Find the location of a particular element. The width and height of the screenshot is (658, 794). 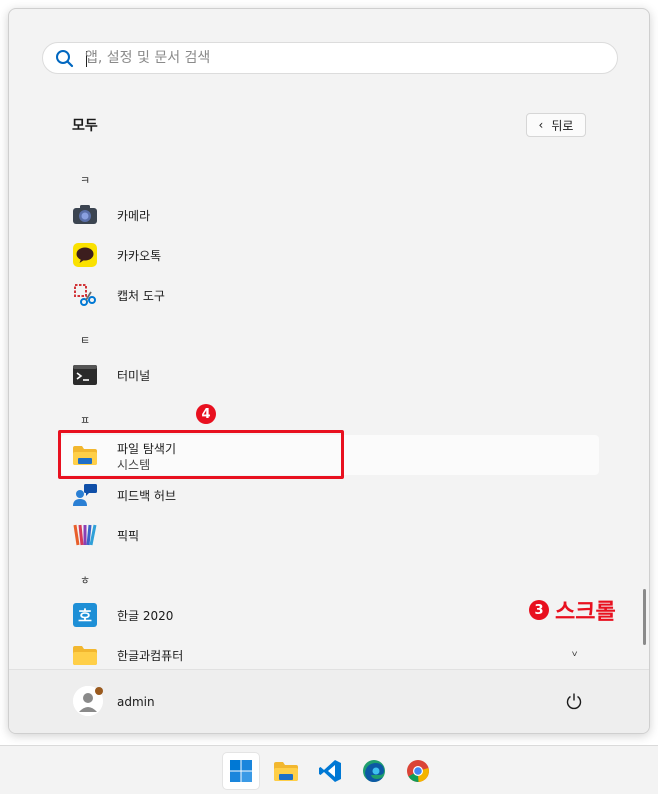

step-badge-select: 4 is located at coordinates (206, 414).